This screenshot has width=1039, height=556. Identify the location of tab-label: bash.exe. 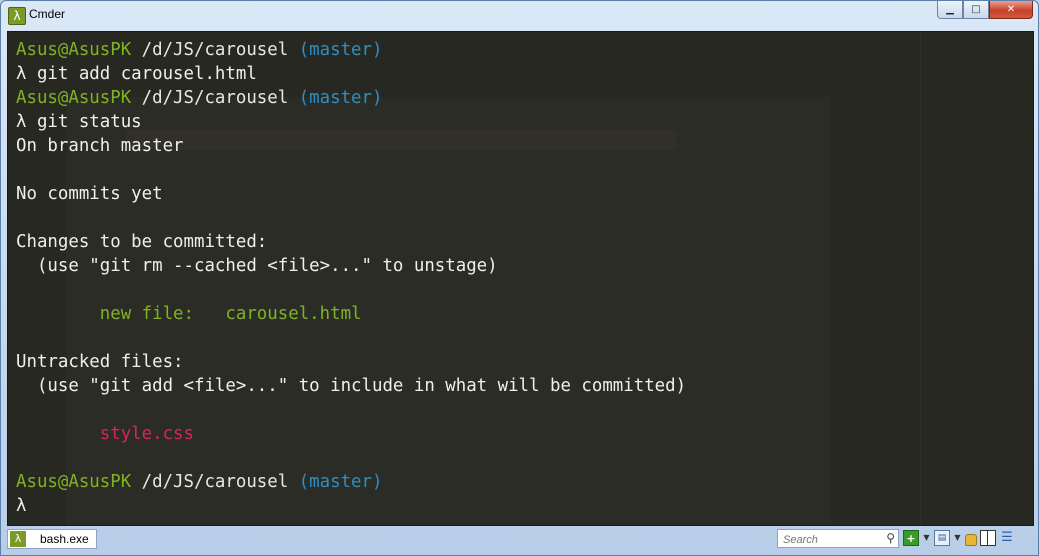
(64, 539).